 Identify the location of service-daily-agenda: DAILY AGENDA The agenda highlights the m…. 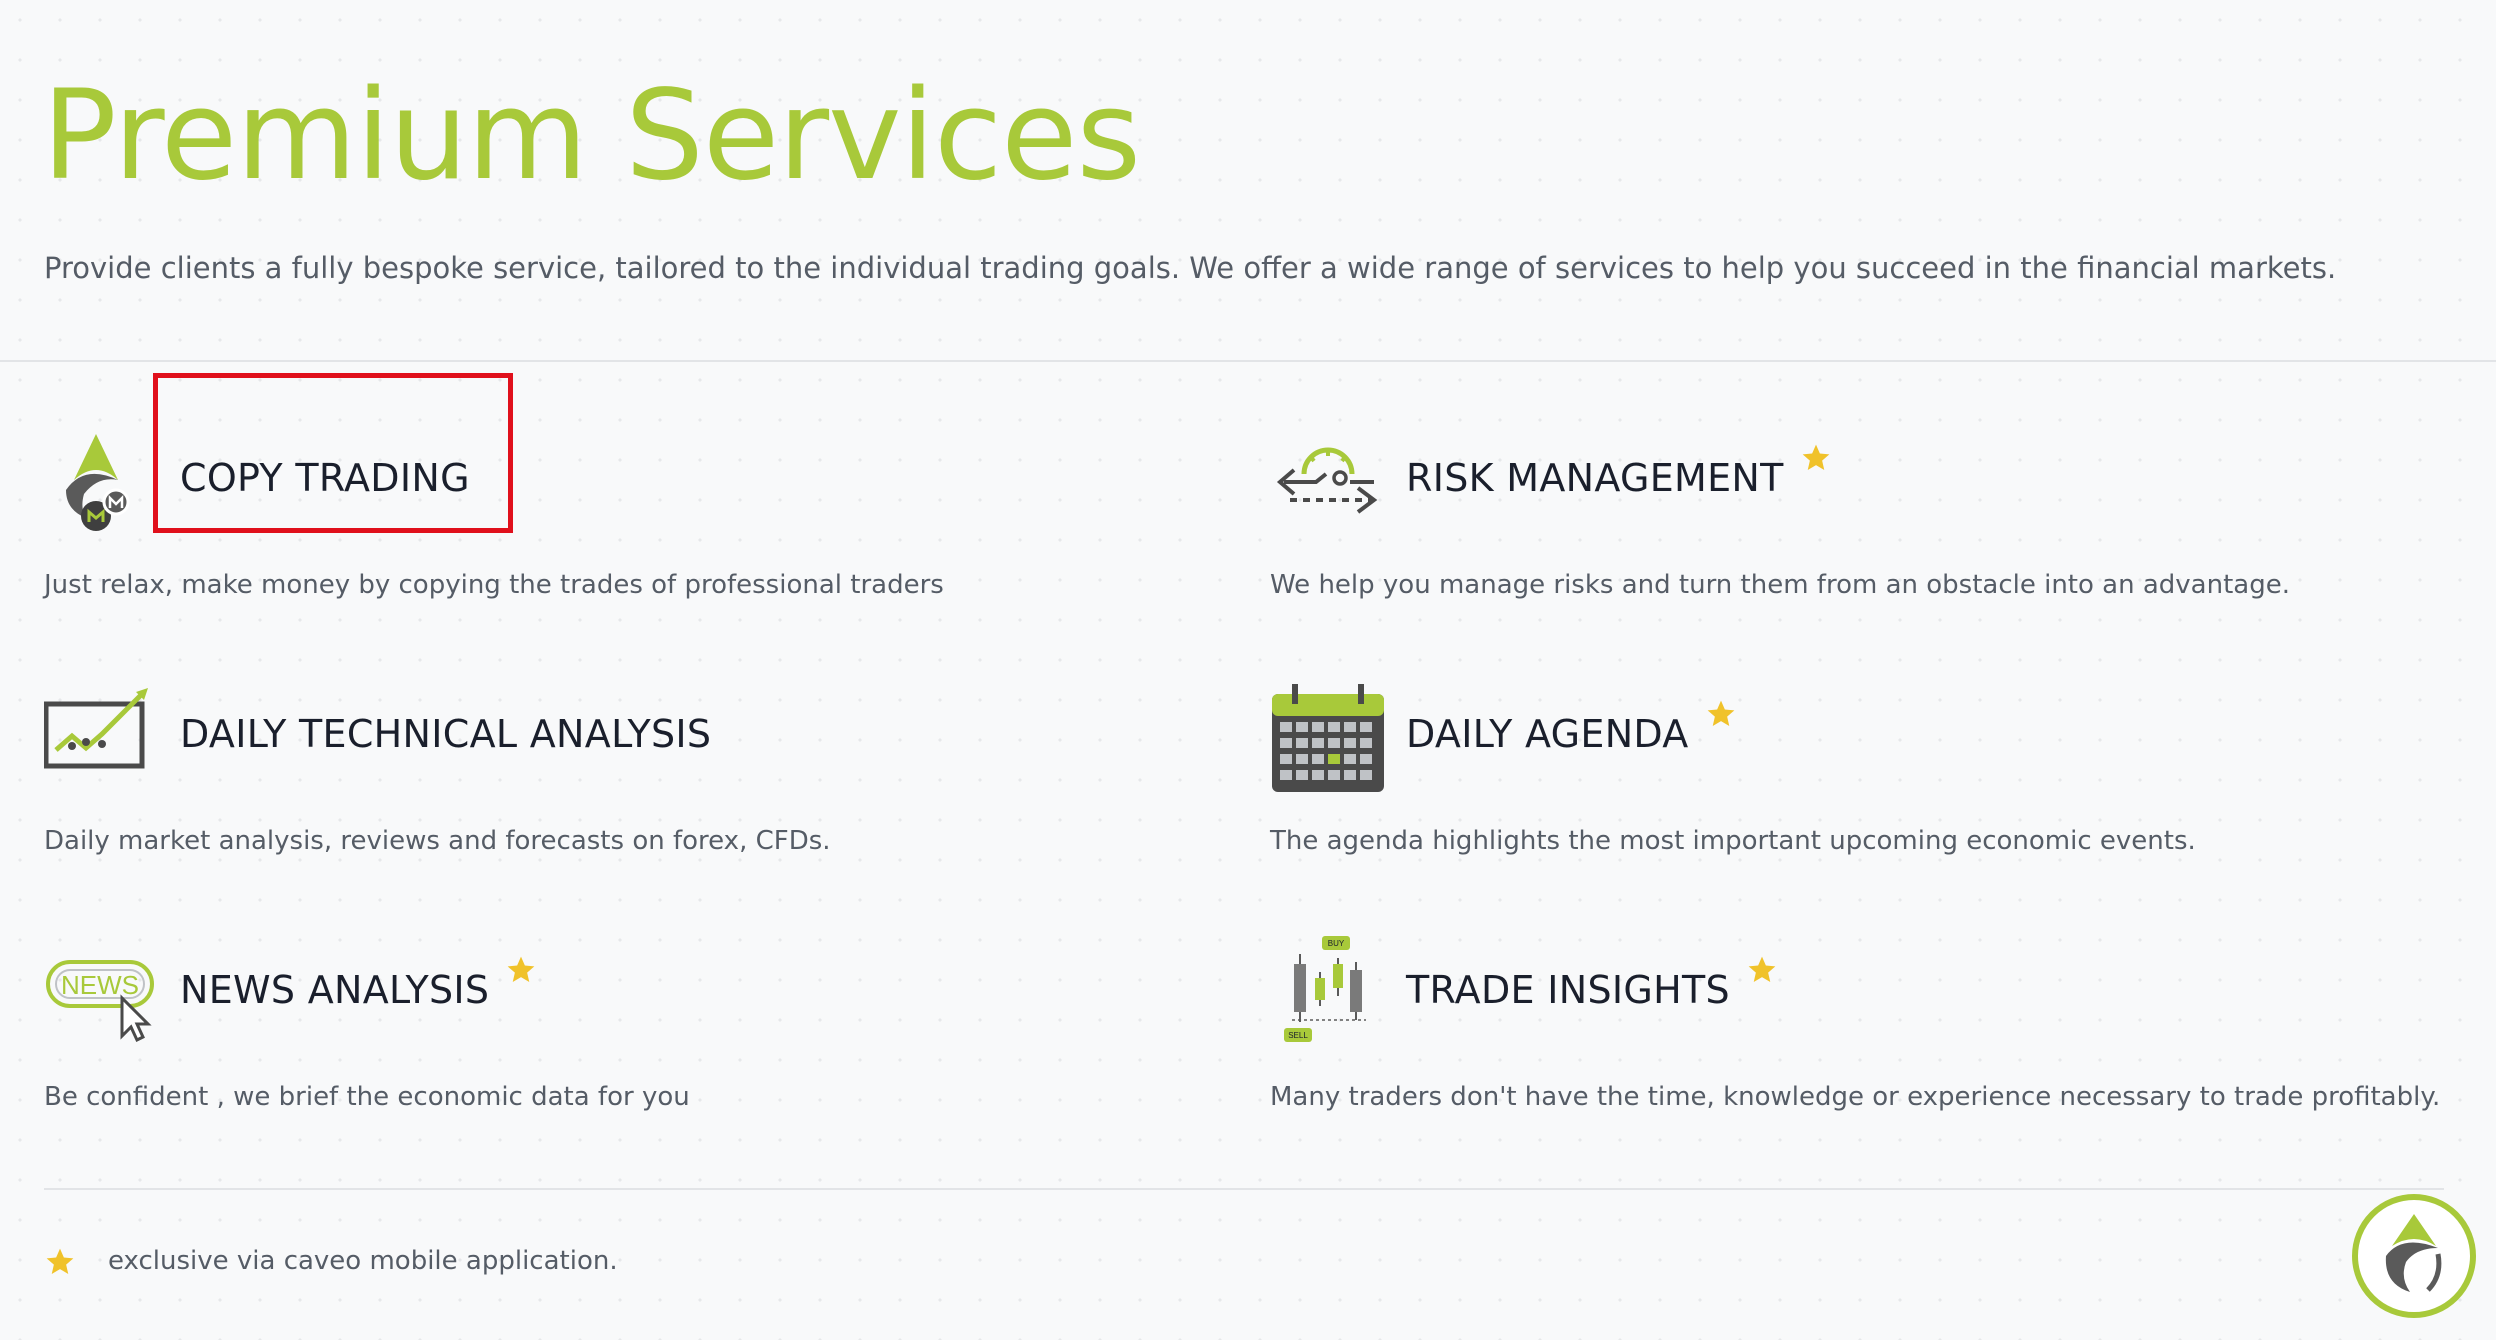
(1860, 790).